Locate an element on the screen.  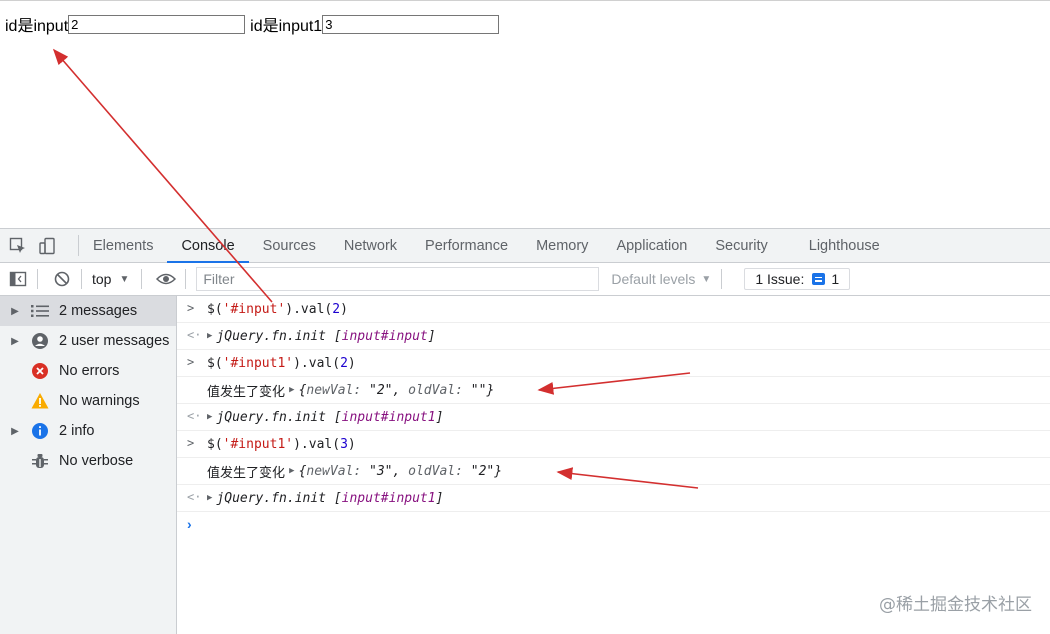
input-row: id是input id是input1 is located at coordinates (252, 24).